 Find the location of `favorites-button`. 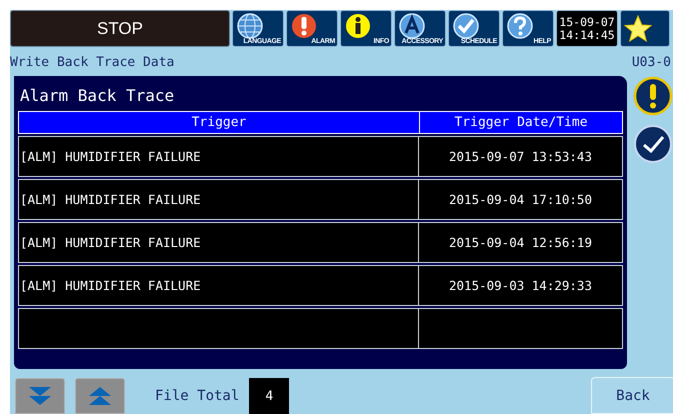

favorites-button is located at coordinates (645, 28).